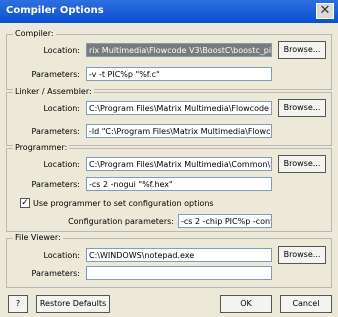 The height and width of the screenshot is (317, 338). Describe the element at coordinates (55, 131) in the screenshot. I see `linker-parameters-label: Parameters:` at that location.